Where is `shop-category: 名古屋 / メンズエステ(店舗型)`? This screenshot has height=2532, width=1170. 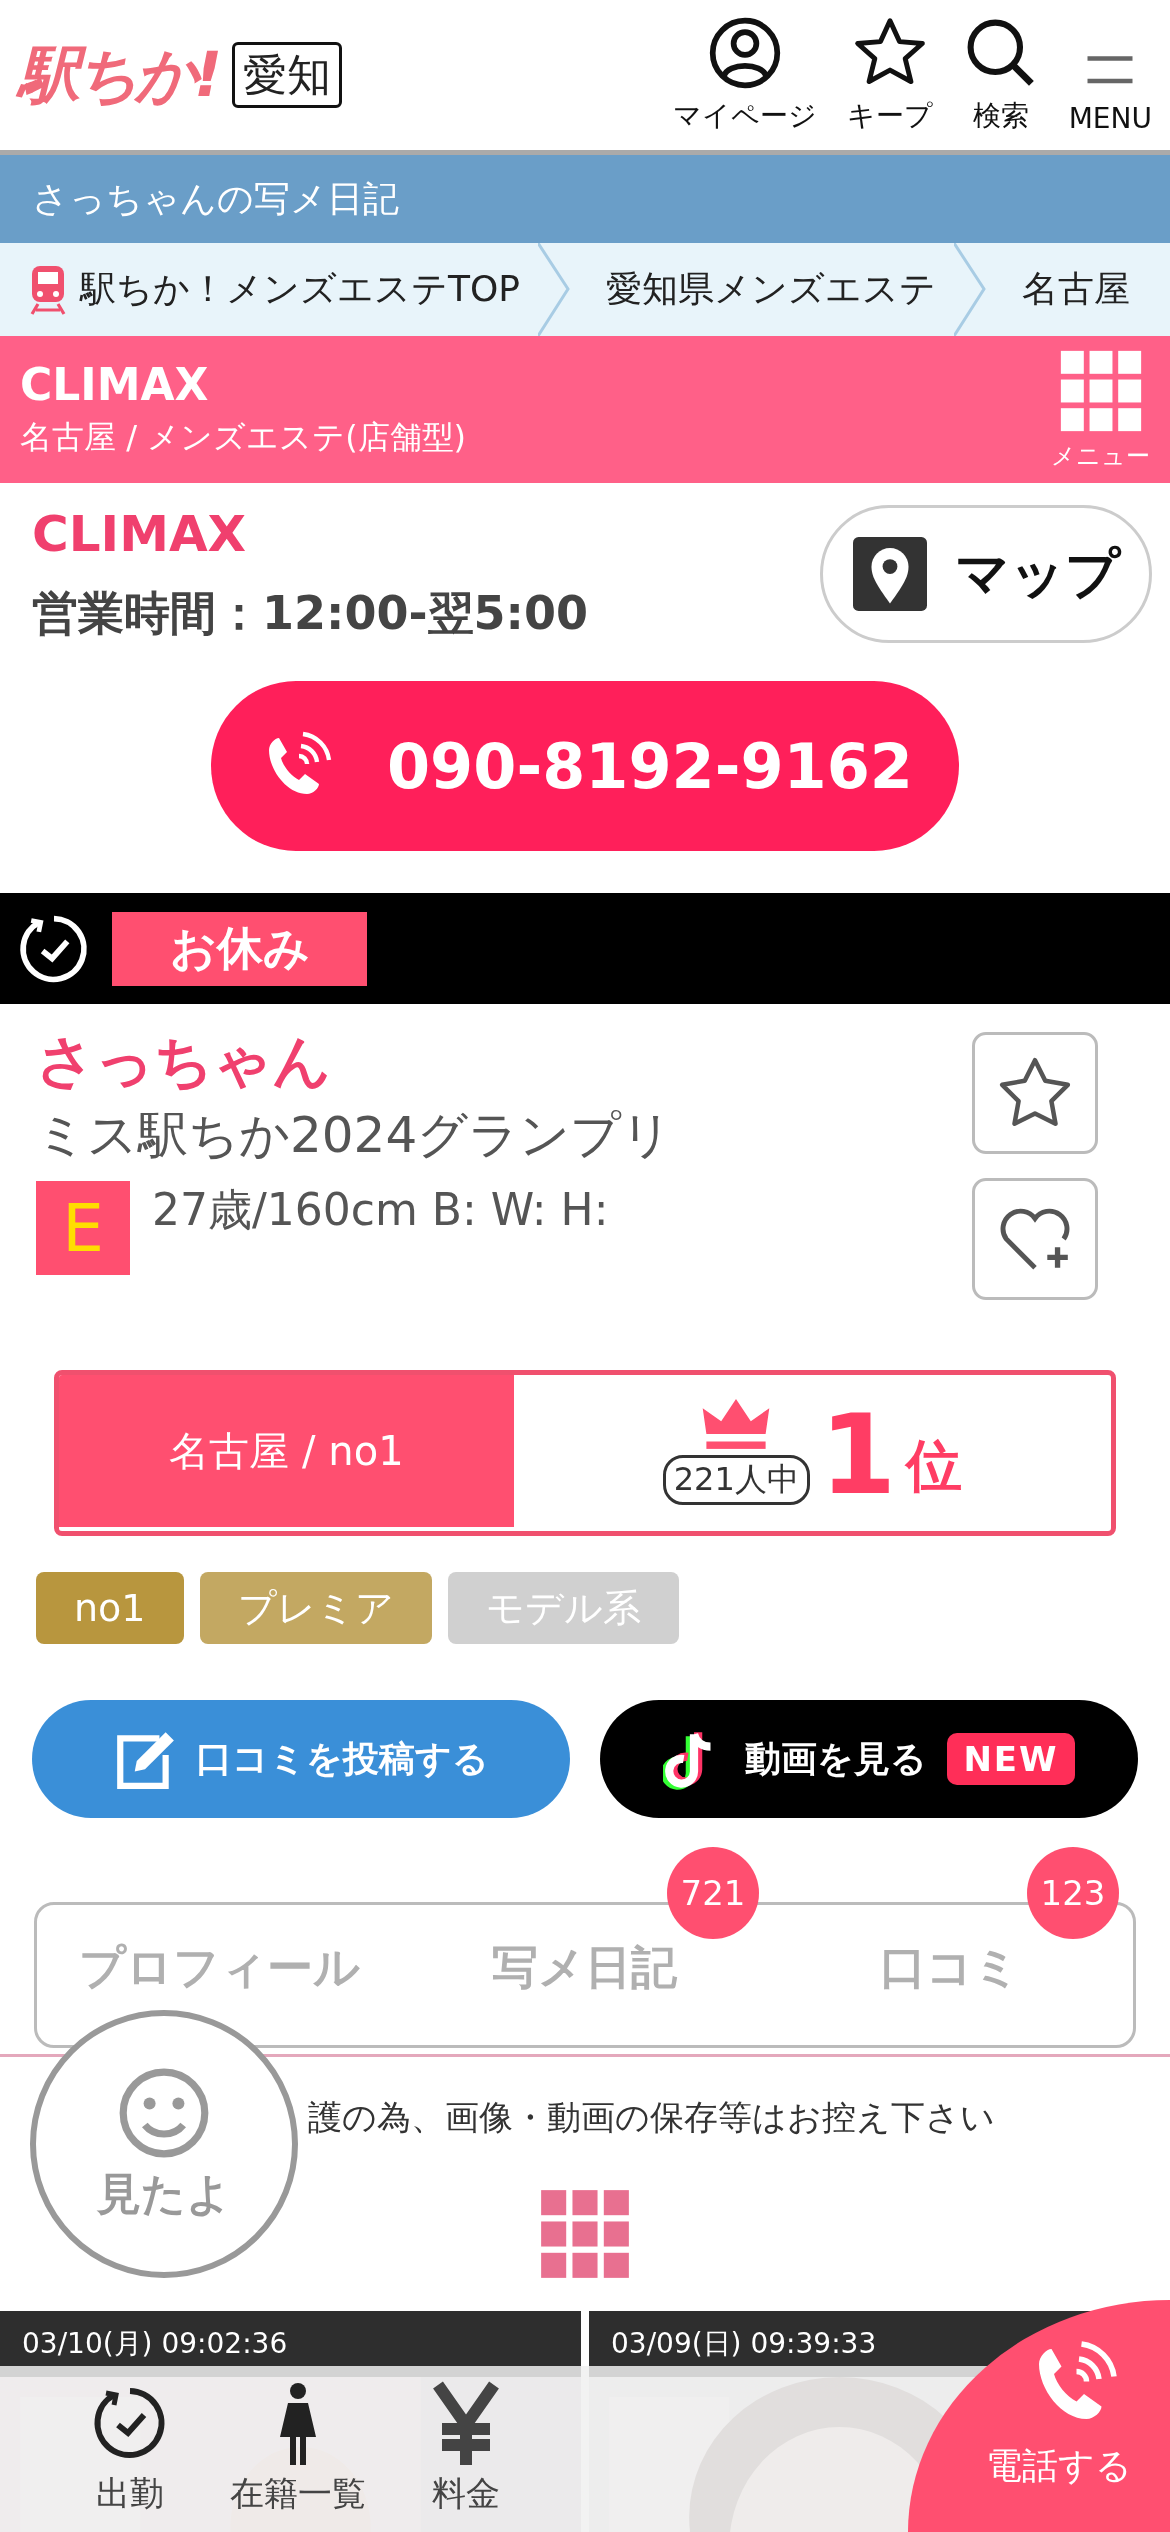 shop-category: 名古屋 / メンズエステ(店舗型) is located at coordinates (243, 437).